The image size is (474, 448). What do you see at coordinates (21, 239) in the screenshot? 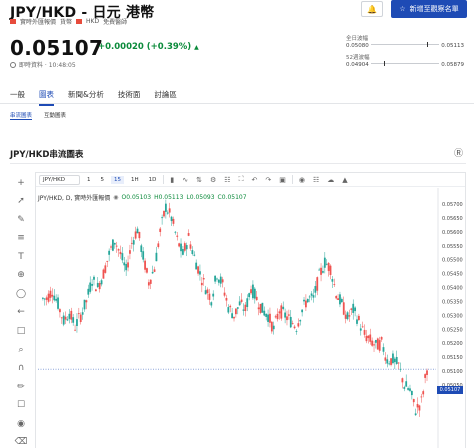
I see `fib-icon: ≡` at bounding box center [21, 239].